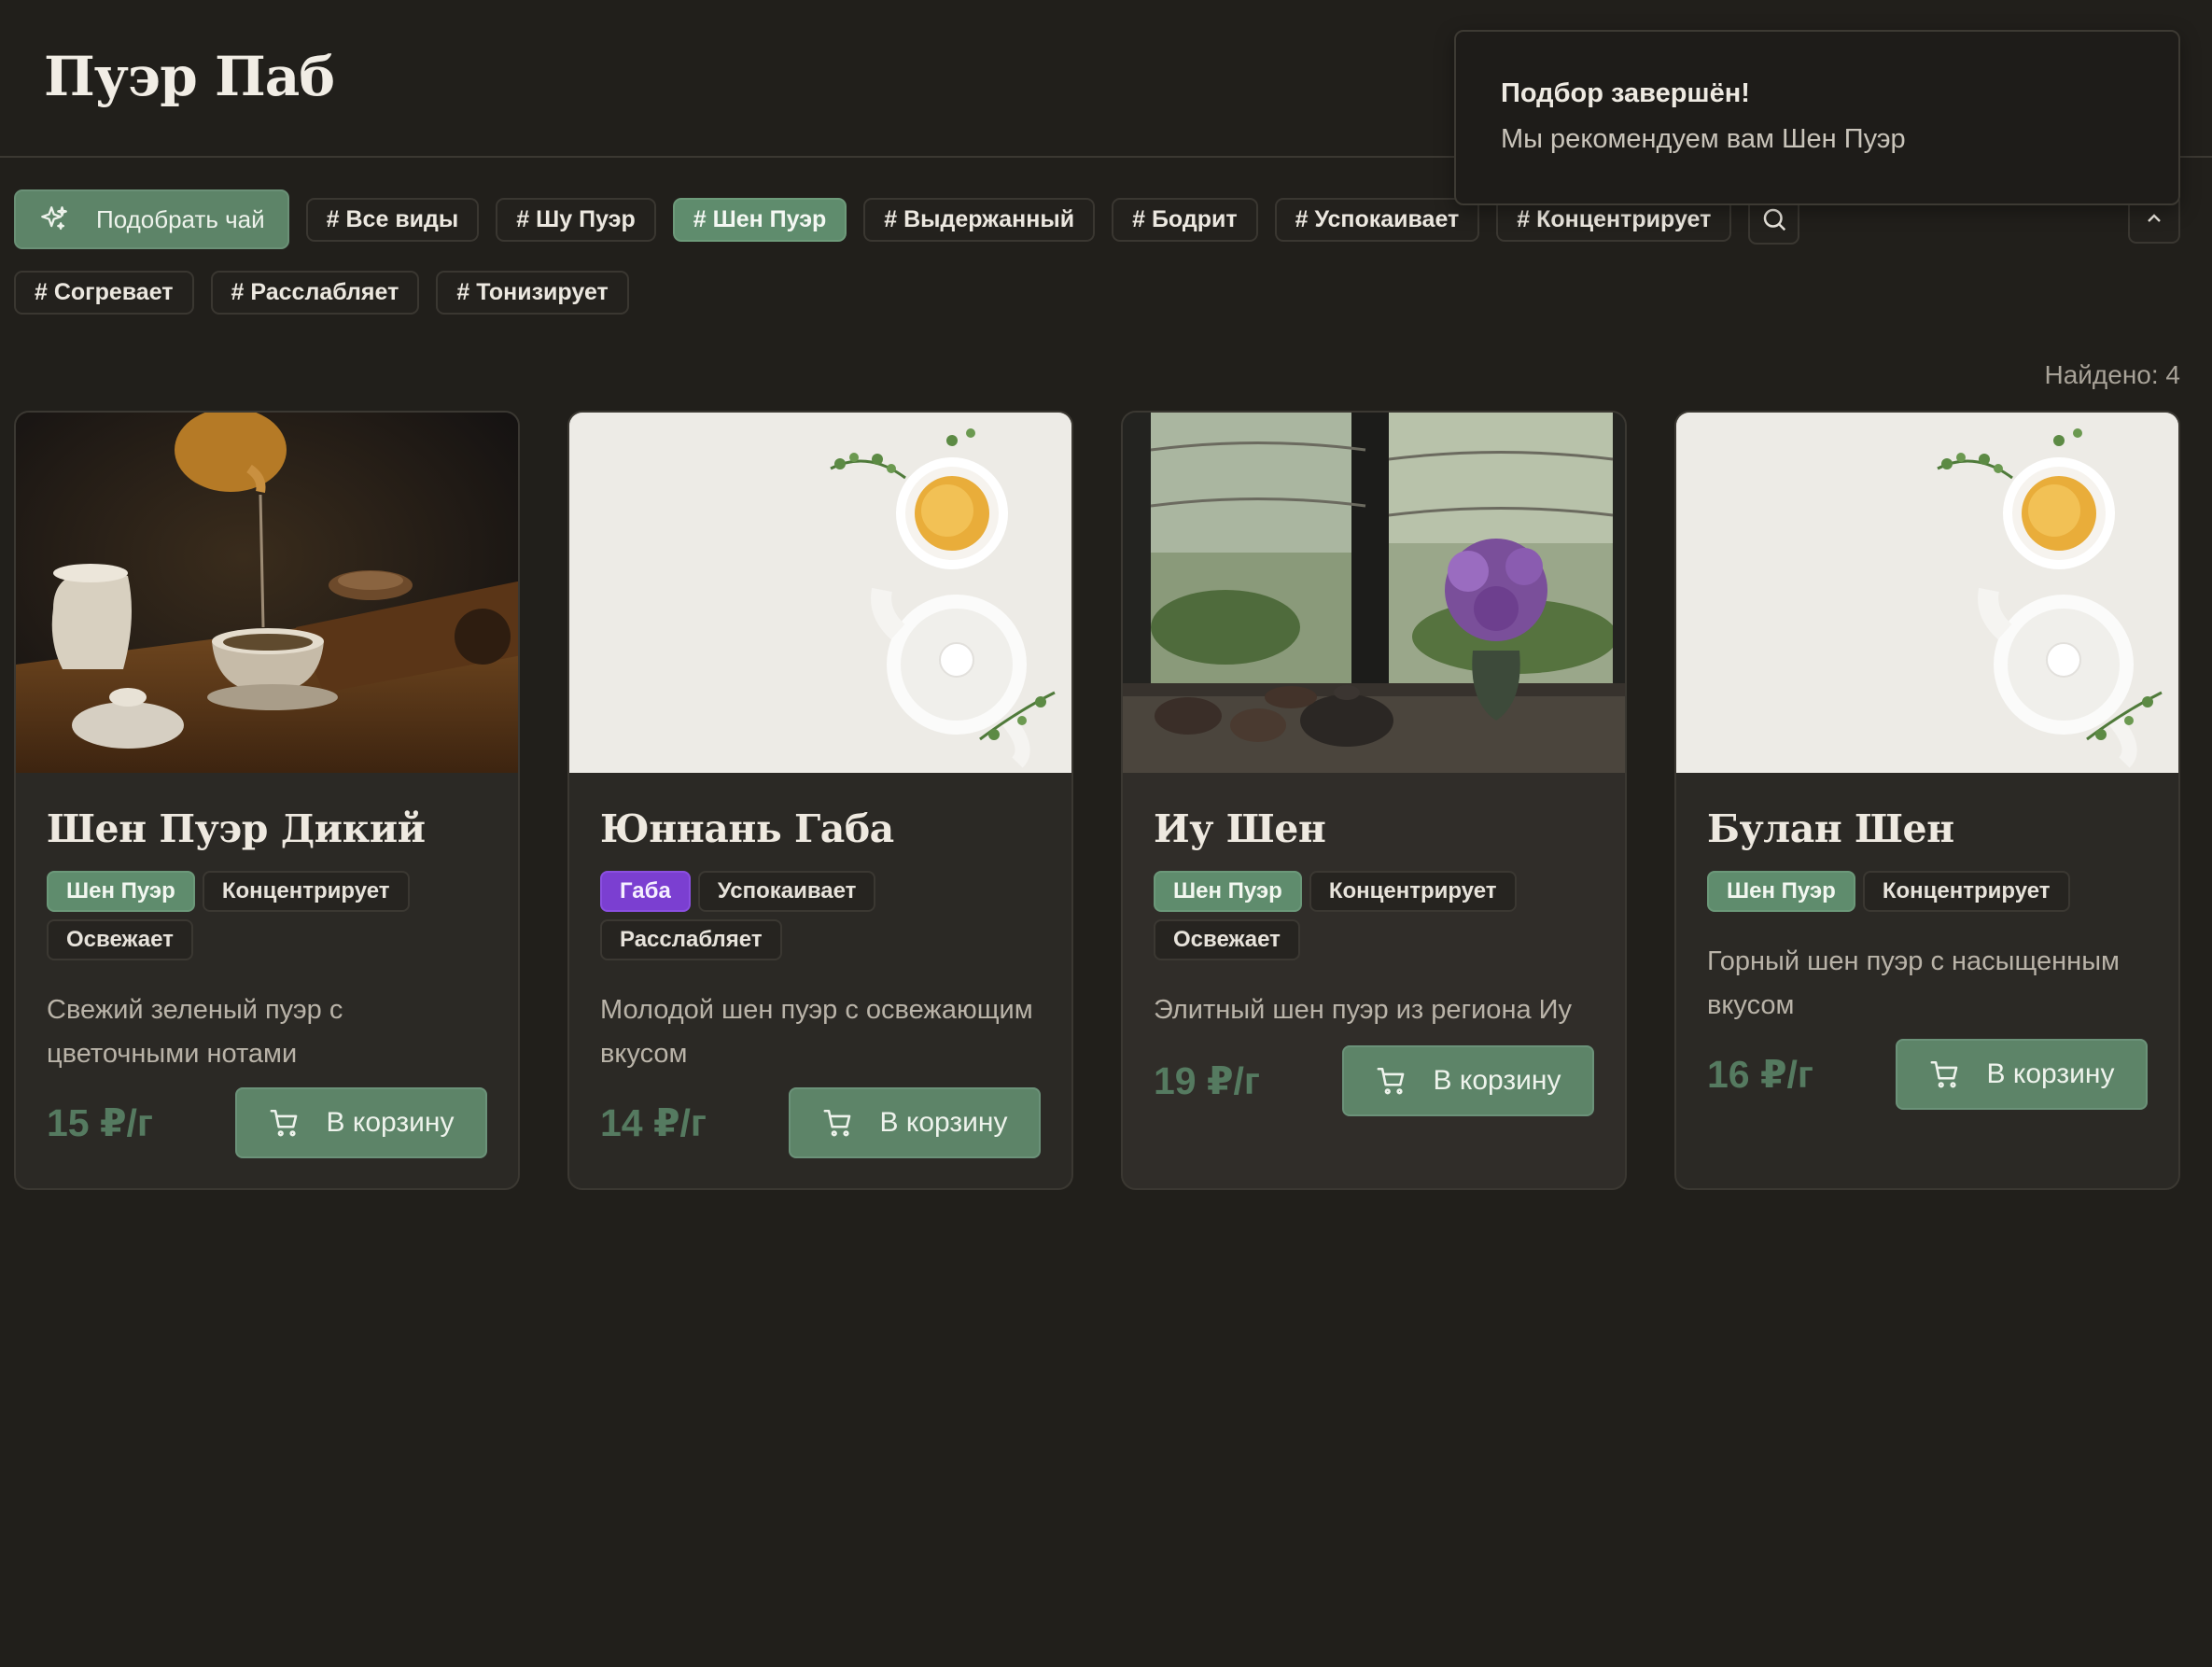 The width and height of the screenshot is (2212, 1667). What do you see at coordinates (1928, 828) in the screenshot?
I see `product-title: Булан Шен` at bounding box center [1928, 828].